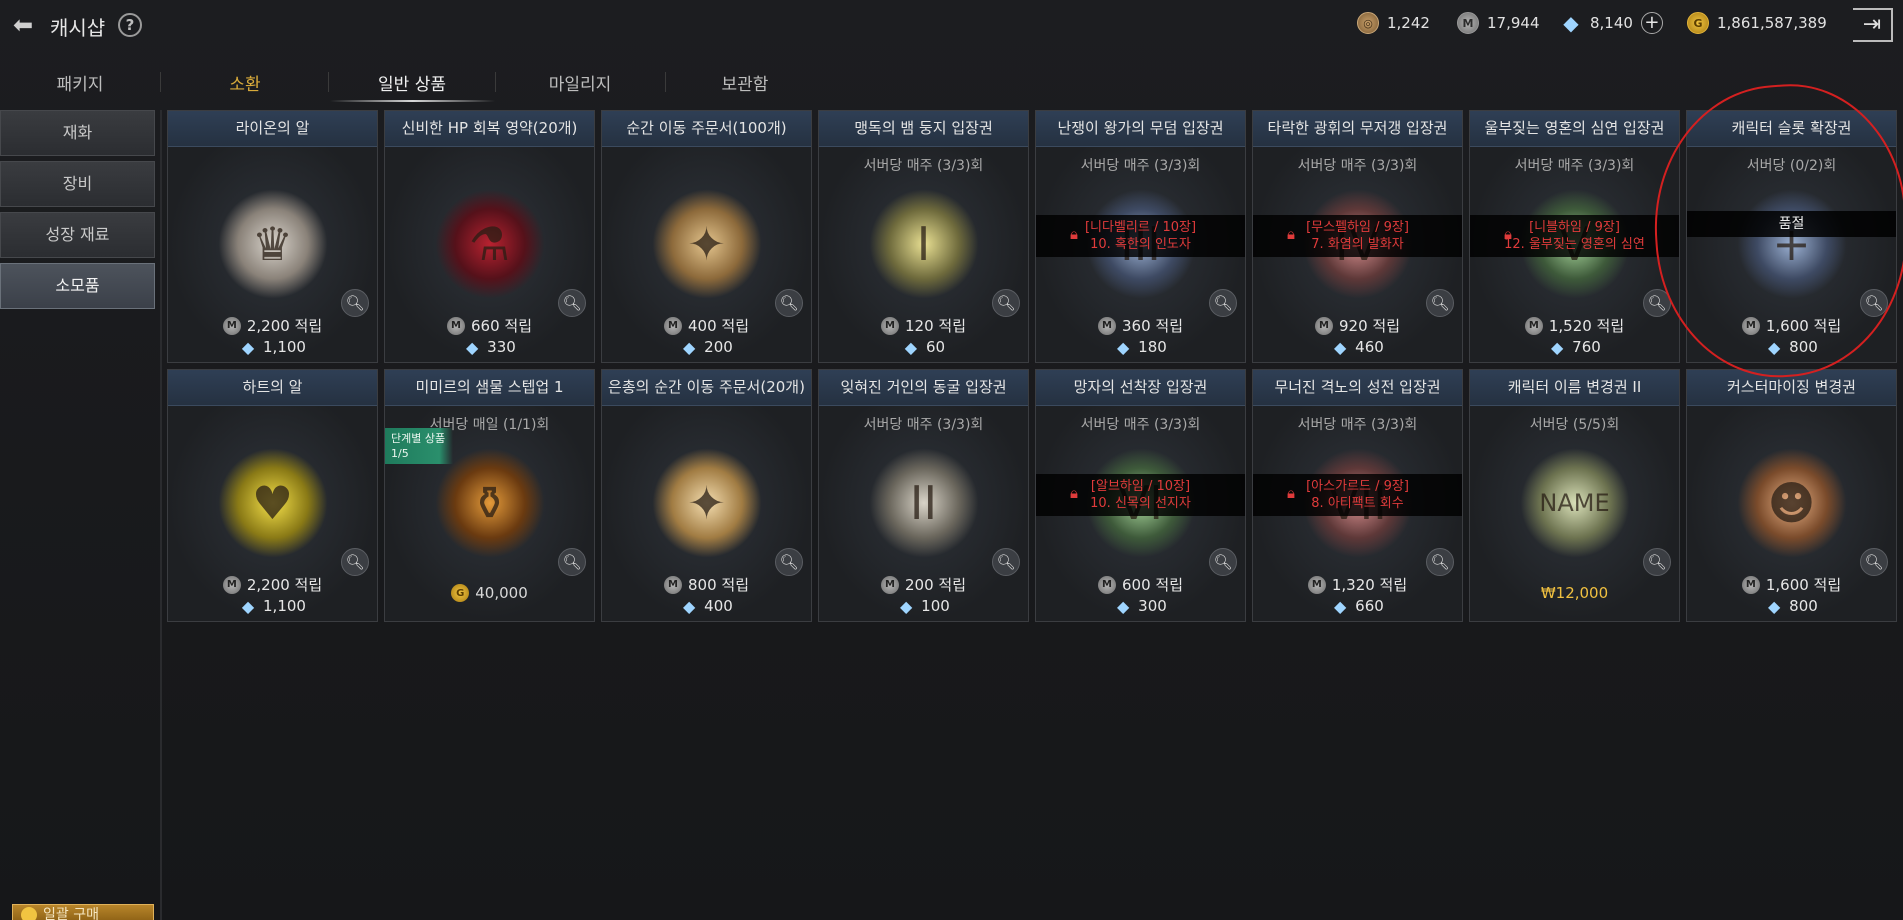 The width and height of the screenshot is (1903, 920). Describe the element at coordinates (1651, 23) in the screenshot. I see `add-gem-button: +` at that location.